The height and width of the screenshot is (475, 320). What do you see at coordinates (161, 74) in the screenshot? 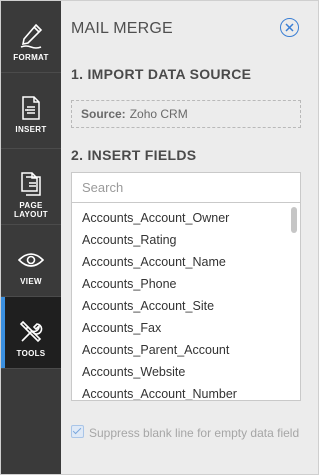
I see `section-import-heading: 1. IMPORT DATA SOURCE` at bounding box center [161, 74].